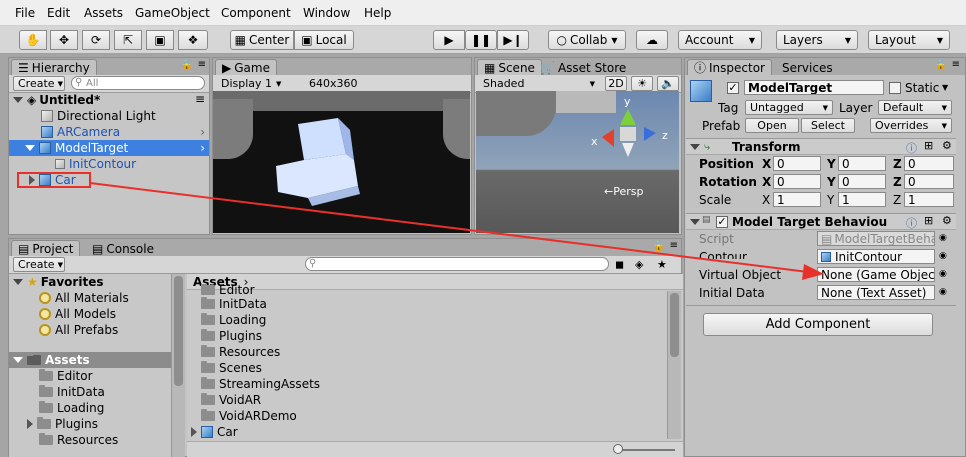 The image size is (966, 457). What do you see at coordinates (90, 440) in the screenshot?
I see `asset-tree-item: Resources` at bounding box center [90, 440].